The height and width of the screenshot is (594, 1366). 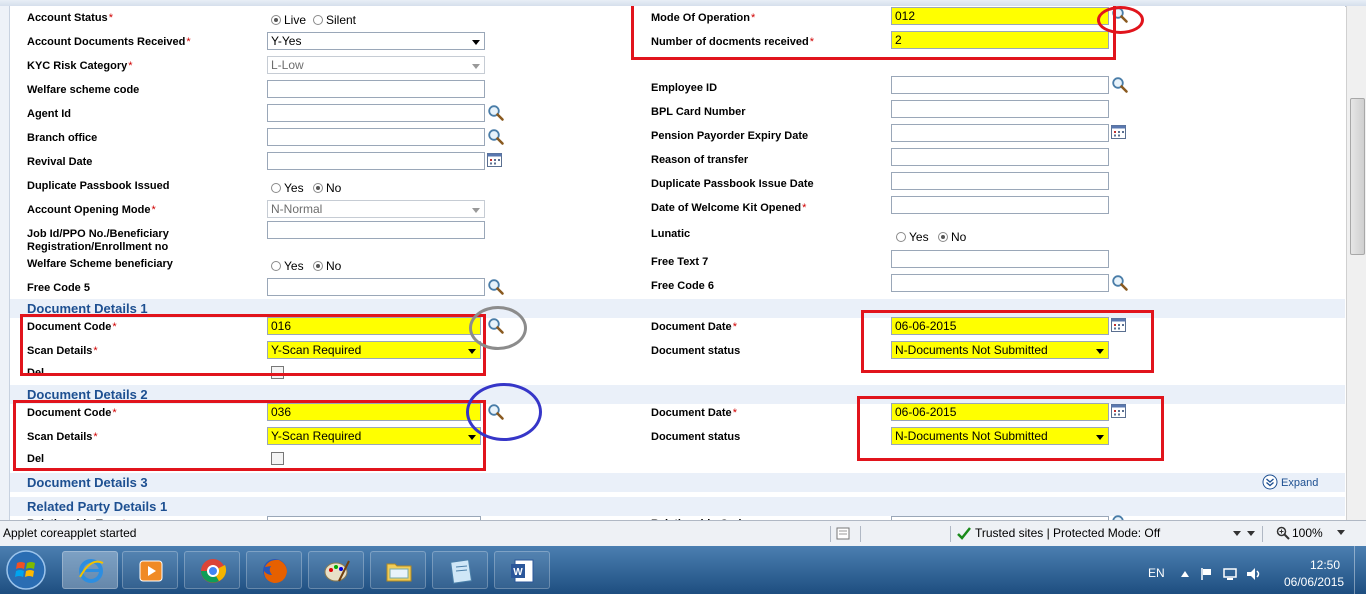 What do you see at coordinates (212, 570) in the screenshot?
I see `taskbar-chrome-button` at bounding box center [212, 570].